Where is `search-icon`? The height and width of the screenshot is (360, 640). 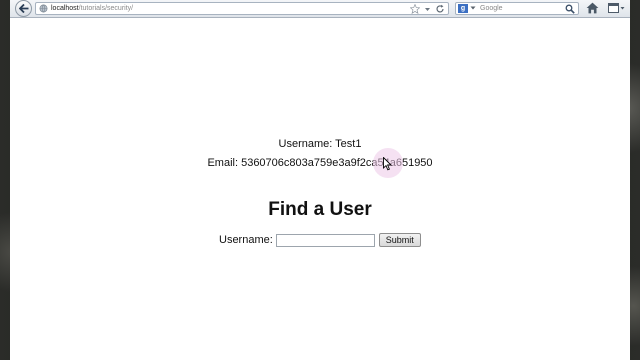 search-icon is located at coordinates (570, 9).